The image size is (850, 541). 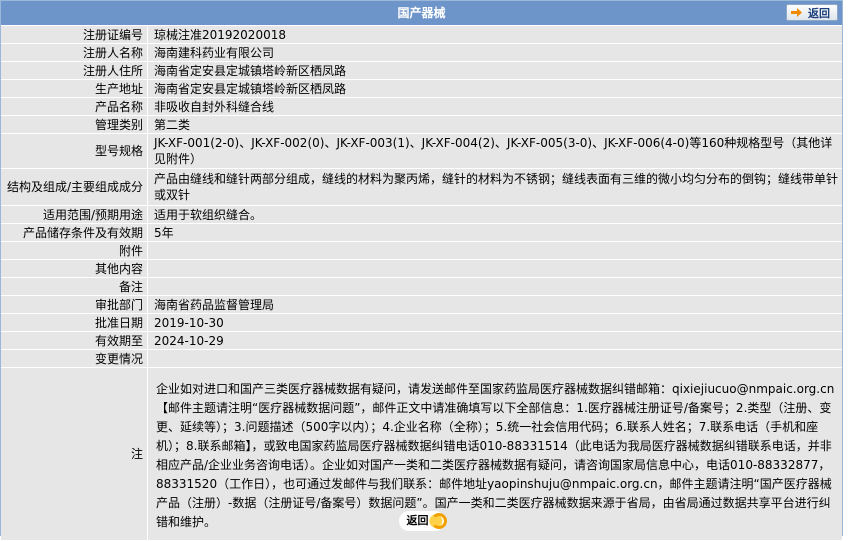 I want to click on panel-header: 国产器械 返回, so click(x=421, y=13).